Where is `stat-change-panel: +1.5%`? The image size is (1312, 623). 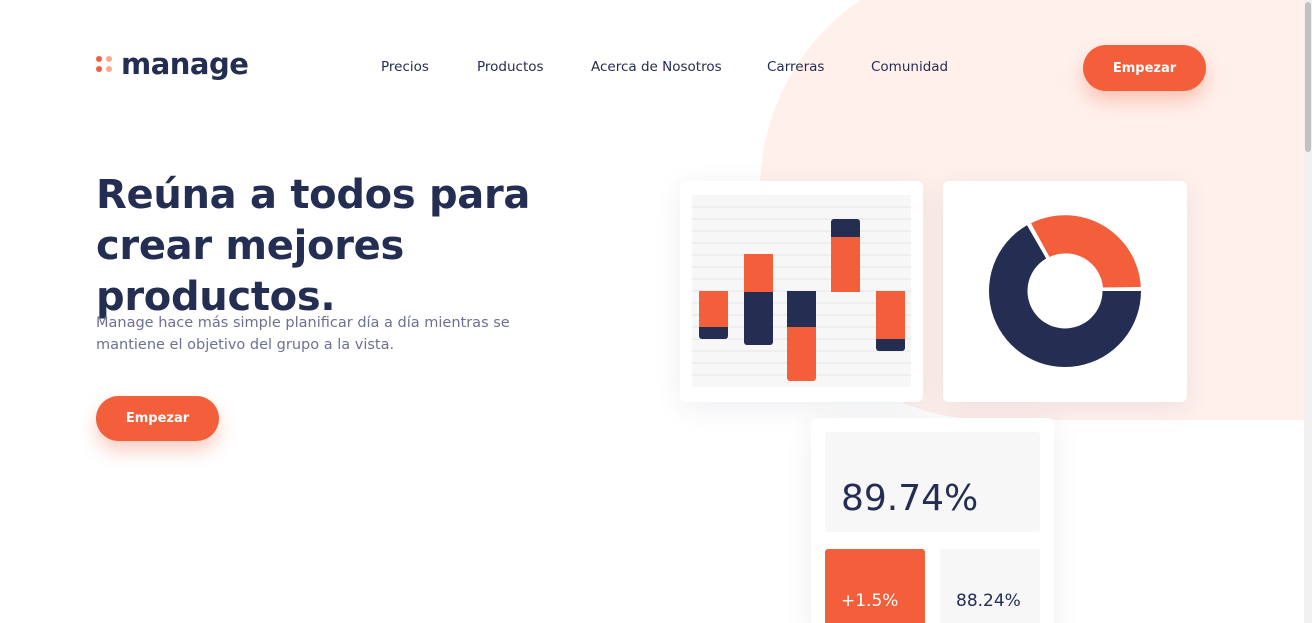 stat-change-panel: +1.5% is located at coordinates (875, 586).